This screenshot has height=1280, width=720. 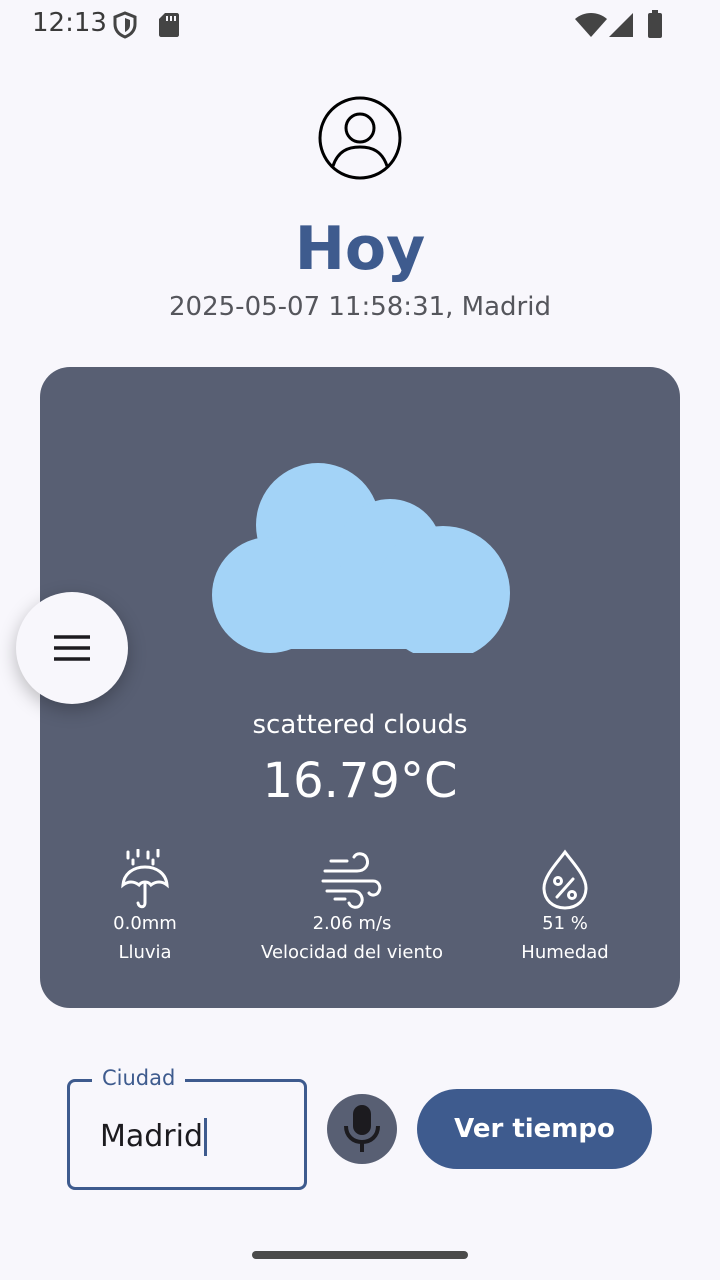 What do you see at coordinates (361, 558) in the screenshot?
I see `cloud-icon` at bounding box center [361, 558].